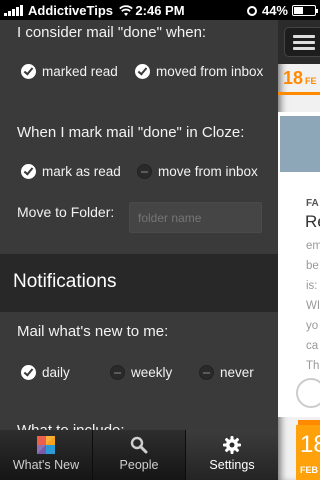 This screenshot has height=480, width=320. I want to click on tab-label: Settings, so click(232, 465).